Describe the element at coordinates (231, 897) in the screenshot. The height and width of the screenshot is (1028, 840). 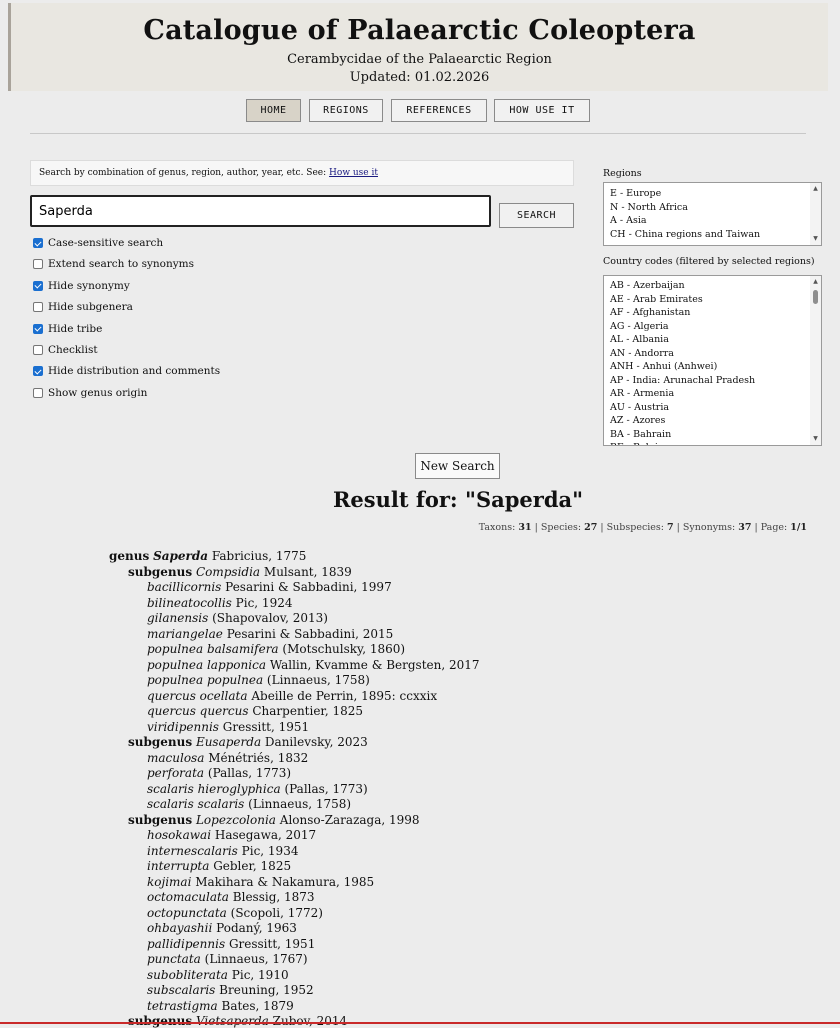
I see `species-entry: octomaculata Blessig, 1873` at that location.